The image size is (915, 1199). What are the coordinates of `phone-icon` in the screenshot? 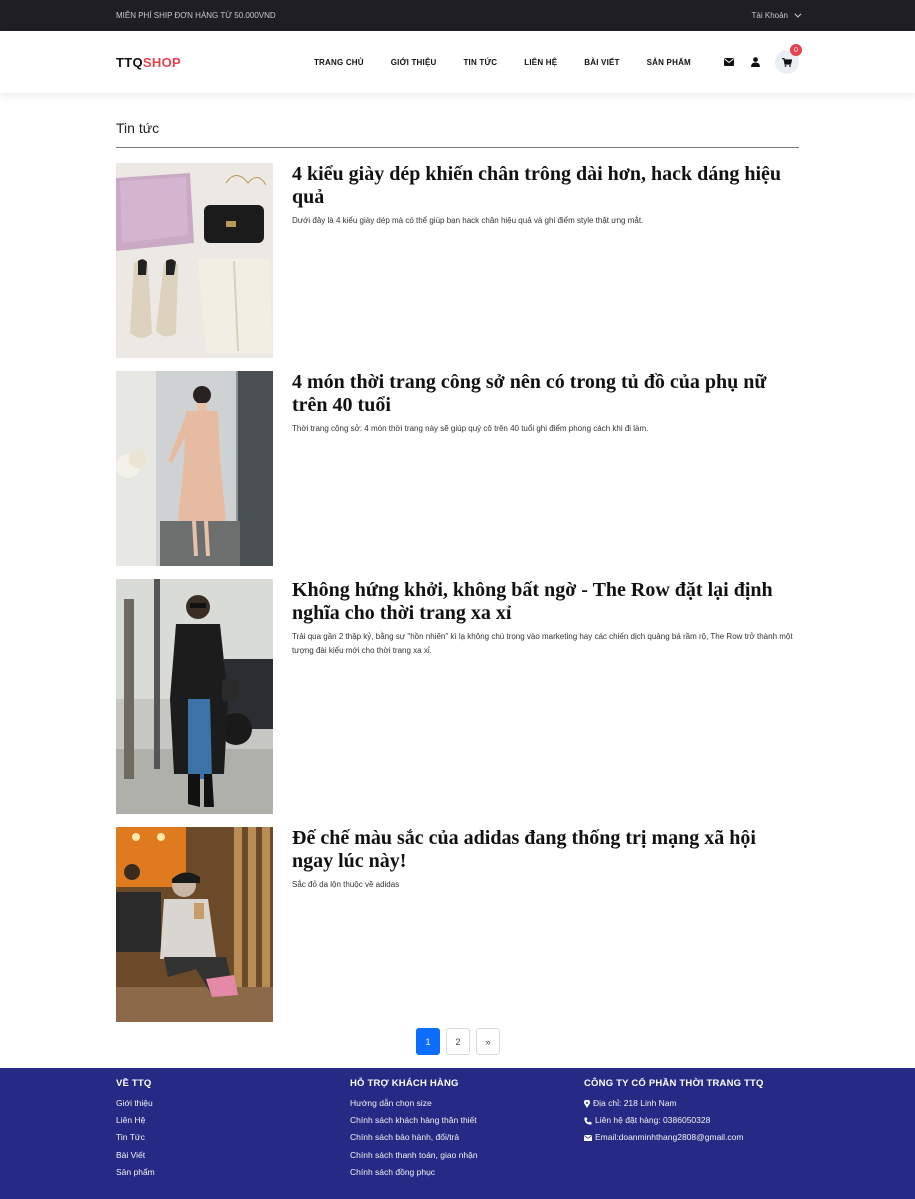 It's located at (588, 1121).